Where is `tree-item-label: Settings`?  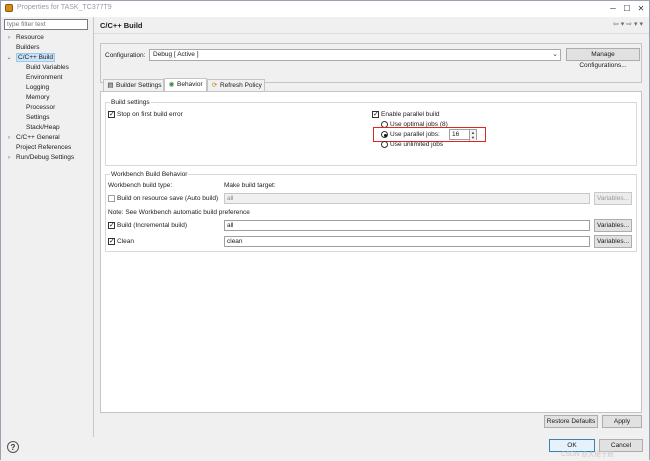 tree-item-label: Settings is located at coordinates (38, 117).